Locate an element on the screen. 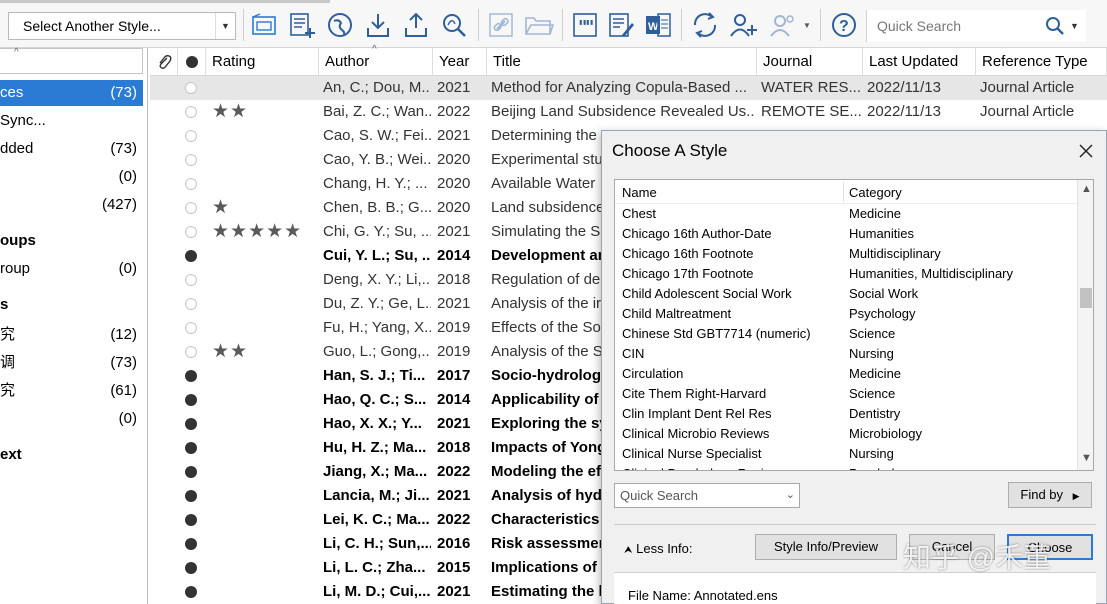  group-item-research-2: 究 (61) is located at coordinates (71, 391).